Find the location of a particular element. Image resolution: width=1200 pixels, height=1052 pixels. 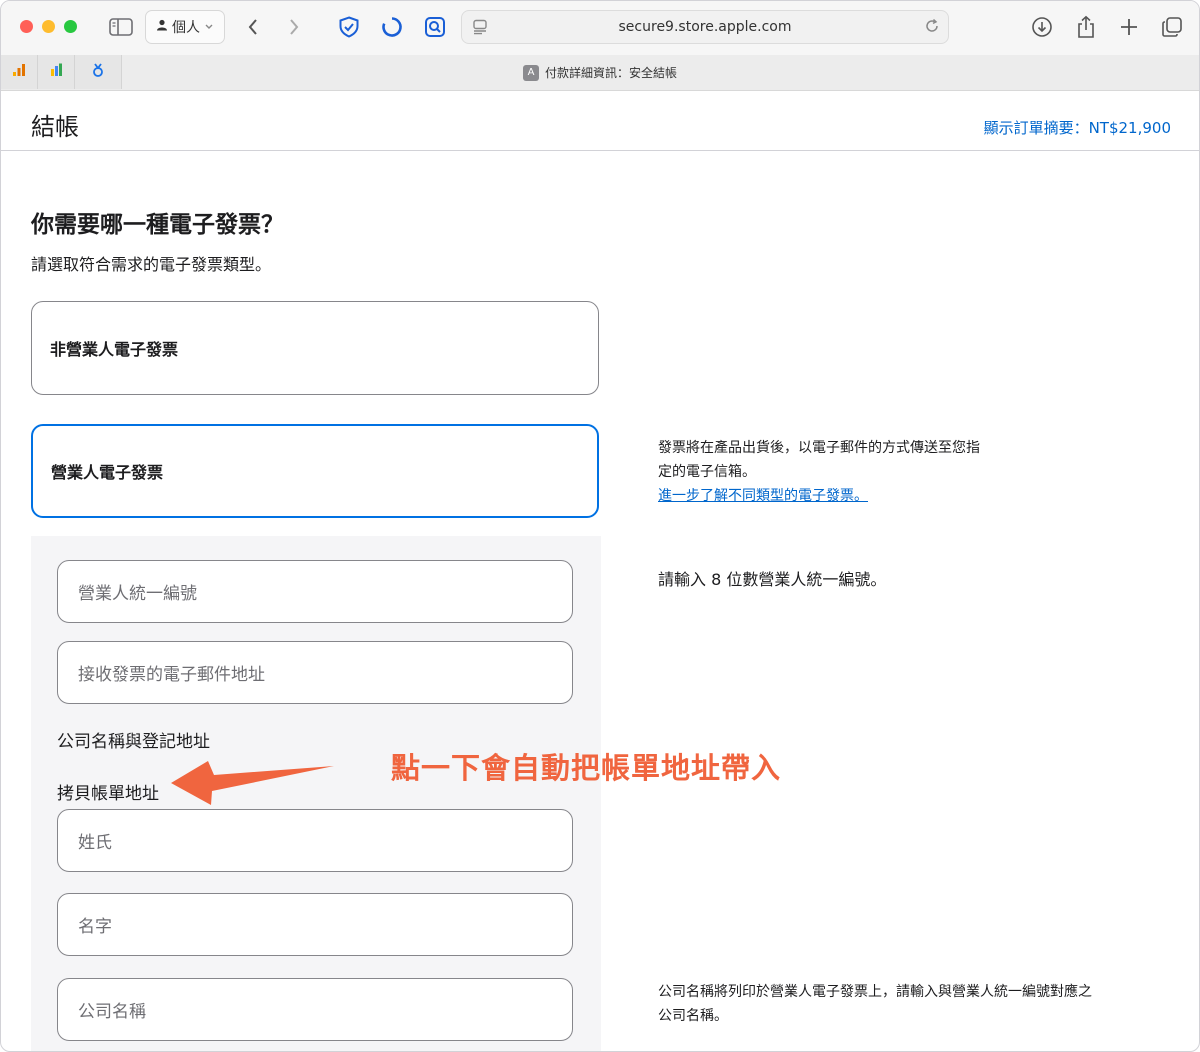

tax-id-input: 營業人統一編號 is located at coordinates (315, 591).